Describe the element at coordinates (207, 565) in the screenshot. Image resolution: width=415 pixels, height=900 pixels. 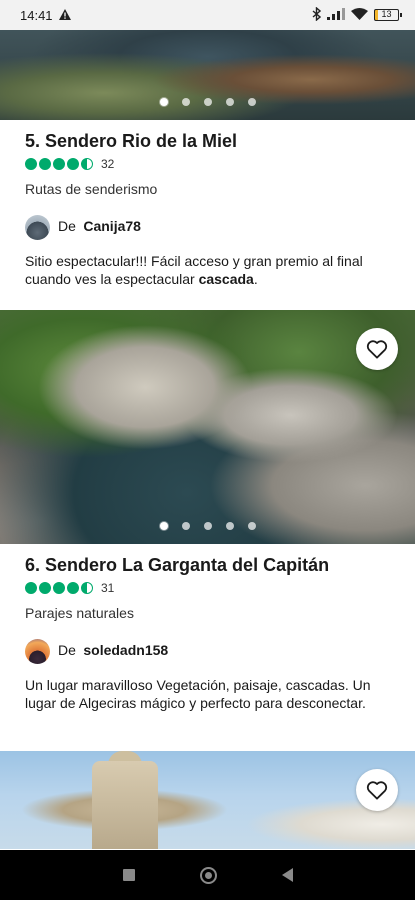
I see `attraction-title: 6. Sendero La Garganta del Capitán` at that location.